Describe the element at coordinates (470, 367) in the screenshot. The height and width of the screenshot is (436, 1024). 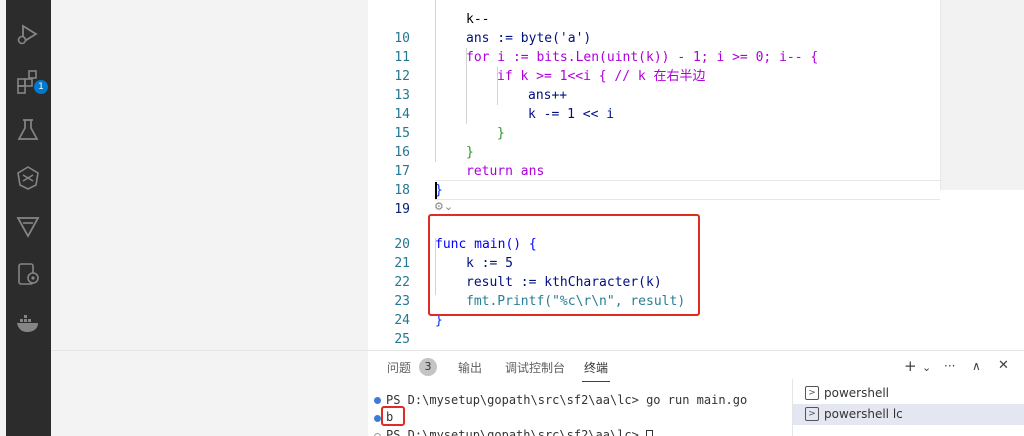
I see `tab-output: 输出` at that location.